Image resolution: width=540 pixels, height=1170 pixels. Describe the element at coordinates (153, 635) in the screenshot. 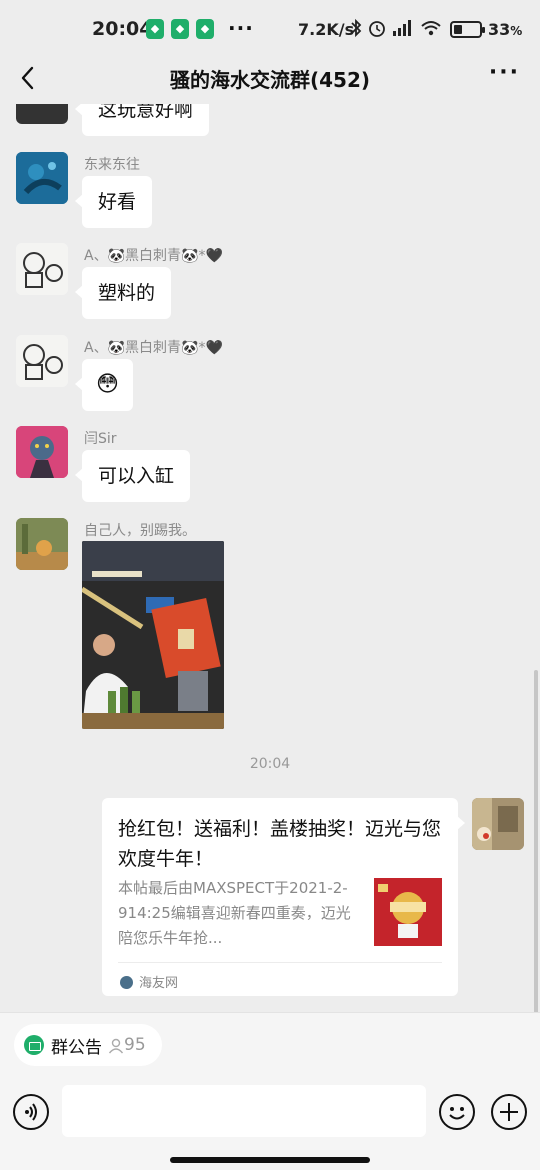

I see `image-message` at that location.